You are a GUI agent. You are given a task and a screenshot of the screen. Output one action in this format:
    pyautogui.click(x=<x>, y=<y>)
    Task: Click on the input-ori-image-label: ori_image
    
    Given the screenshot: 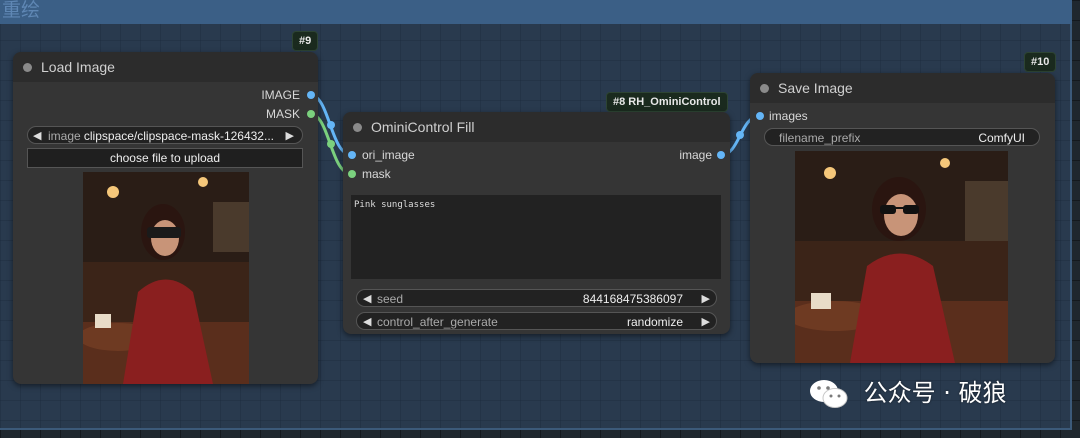 What is the action you would take?
    pyautogui.click(x=388, y=155)
    